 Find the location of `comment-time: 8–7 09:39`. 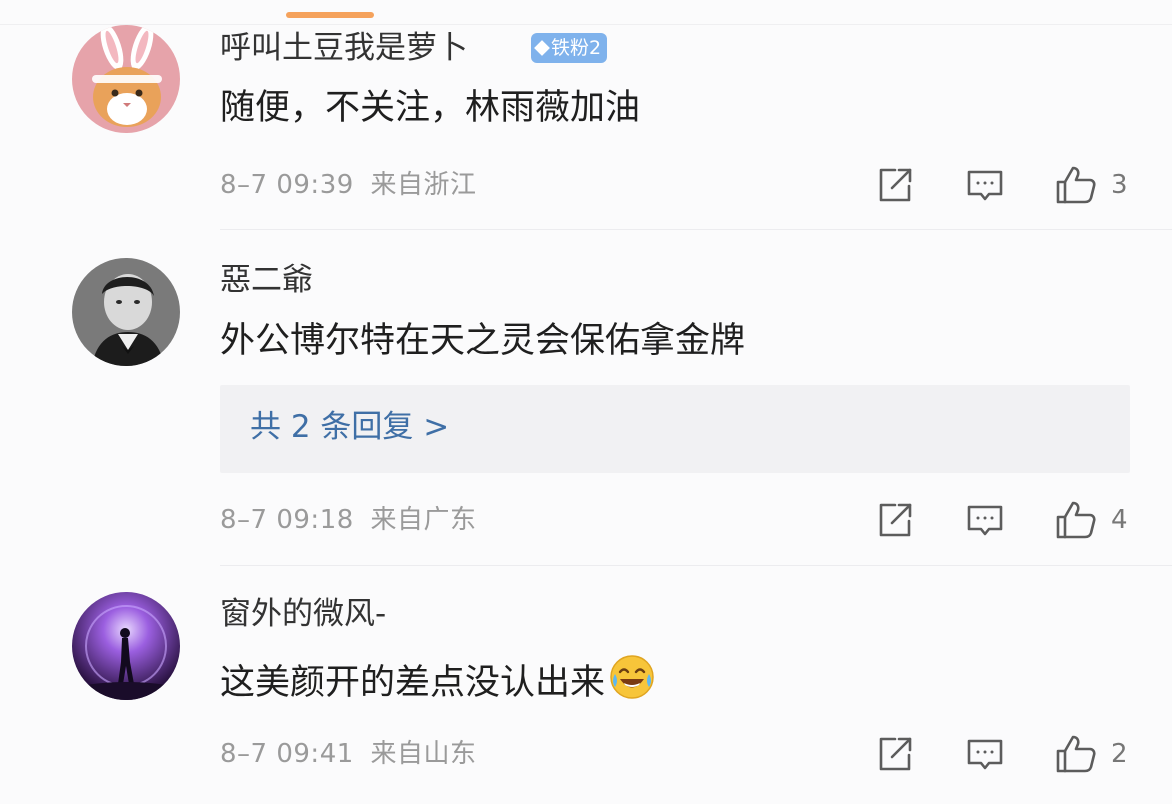

comment-time: 8–7 09:39 is located at coordinates (287, 185).